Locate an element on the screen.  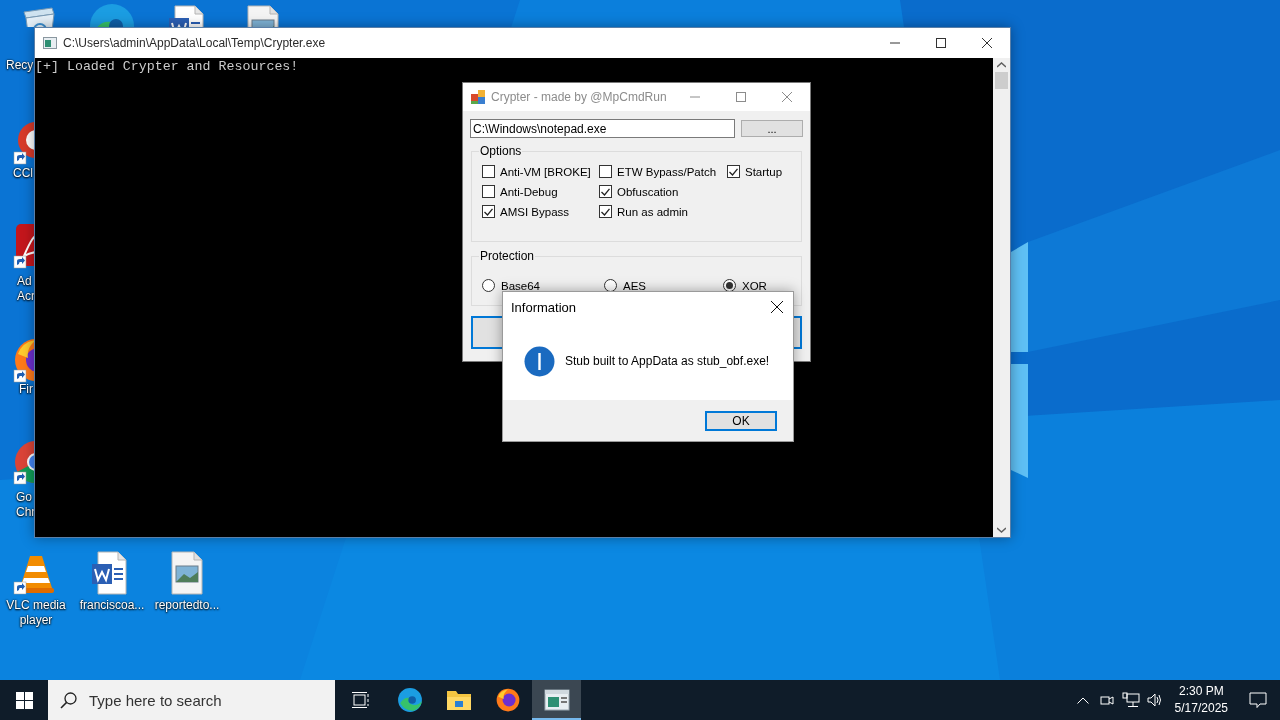
icon-label: CCl is located at coordinates (23, 173).